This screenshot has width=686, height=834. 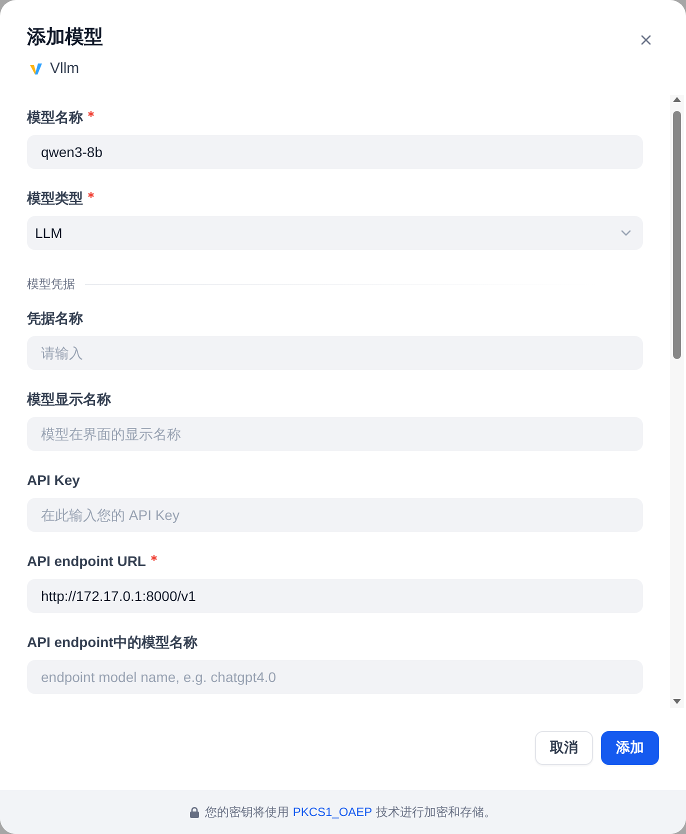 I want to click on scroll-up-arrow-icon, so click(x=677, y=99).